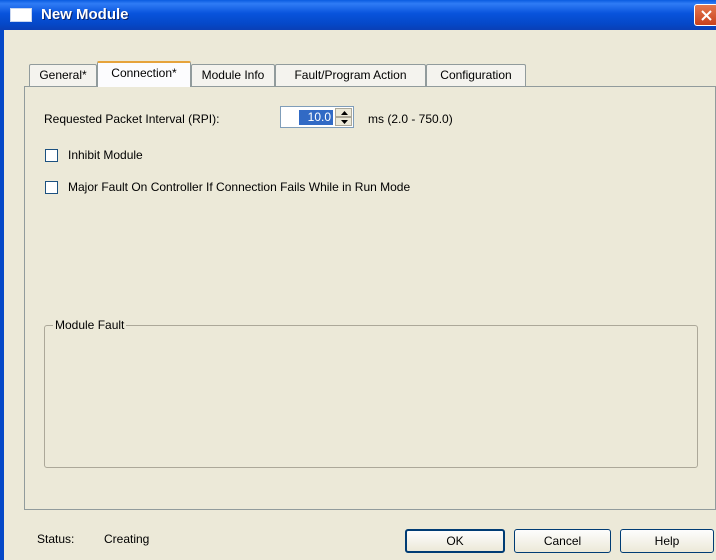 Image resolution: width=716 pixels, height=560 pixels. Describe the element at coordinates (21, 15) in the screenshot. I see `window-icon` at that location.